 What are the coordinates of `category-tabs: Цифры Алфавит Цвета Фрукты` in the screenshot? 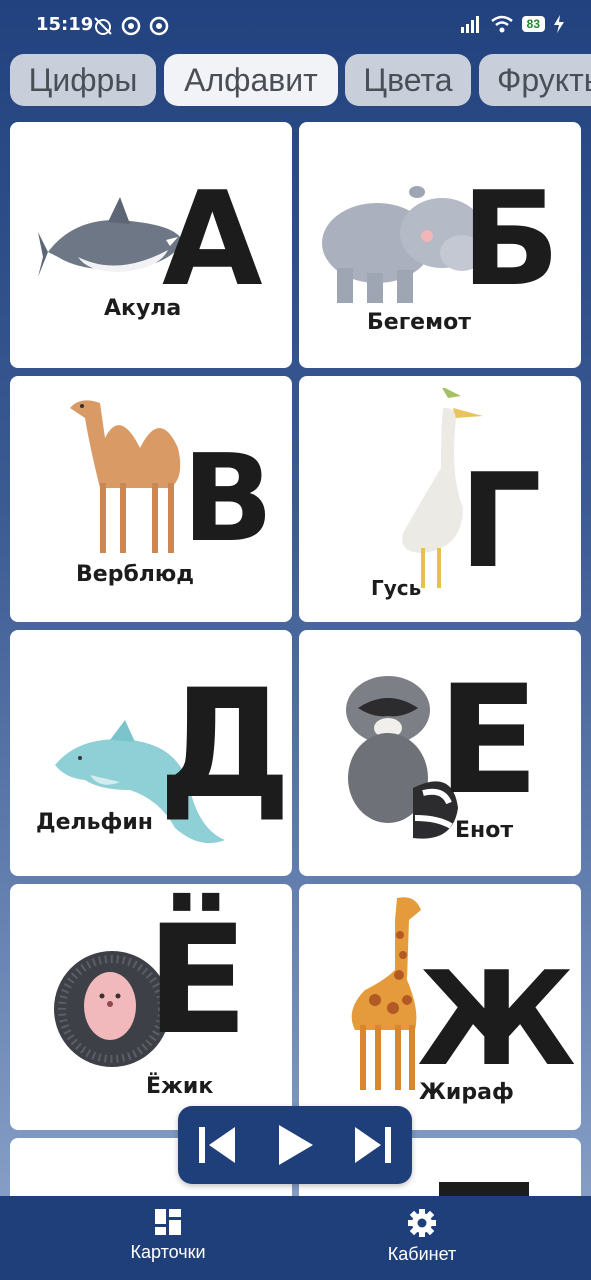 It's located at (295, 80).